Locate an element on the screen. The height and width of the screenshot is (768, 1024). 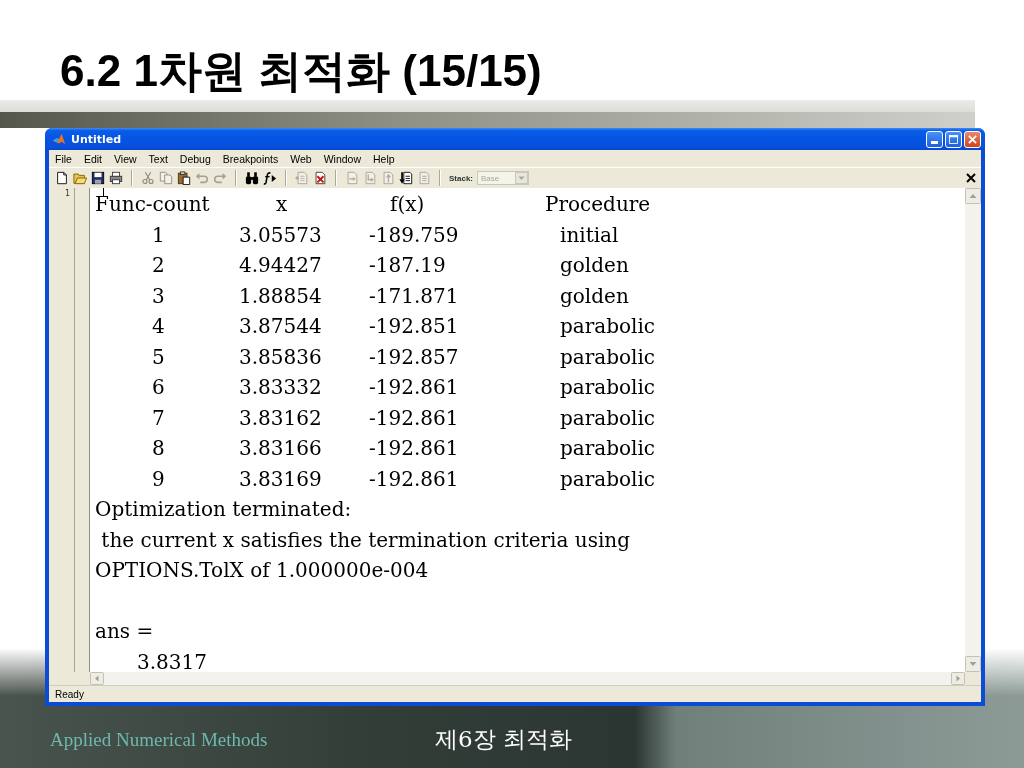
table-cell: 2 is located at coordinates (158, 265).